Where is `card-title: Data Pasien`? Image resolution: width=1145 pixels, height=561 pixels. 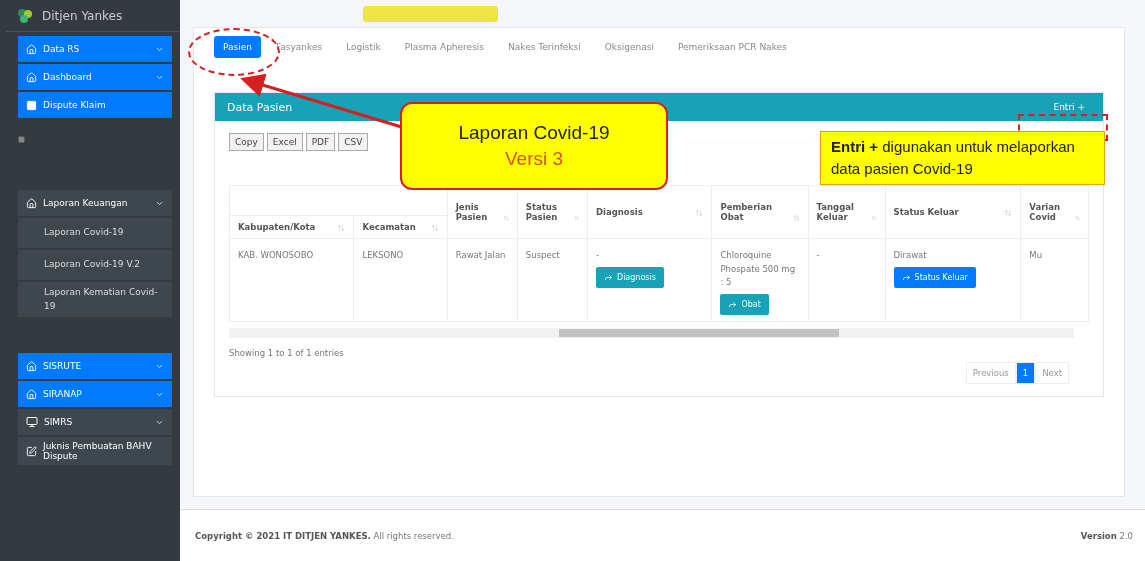
card-title: Data Pasien is located at coordinates (260, 107).